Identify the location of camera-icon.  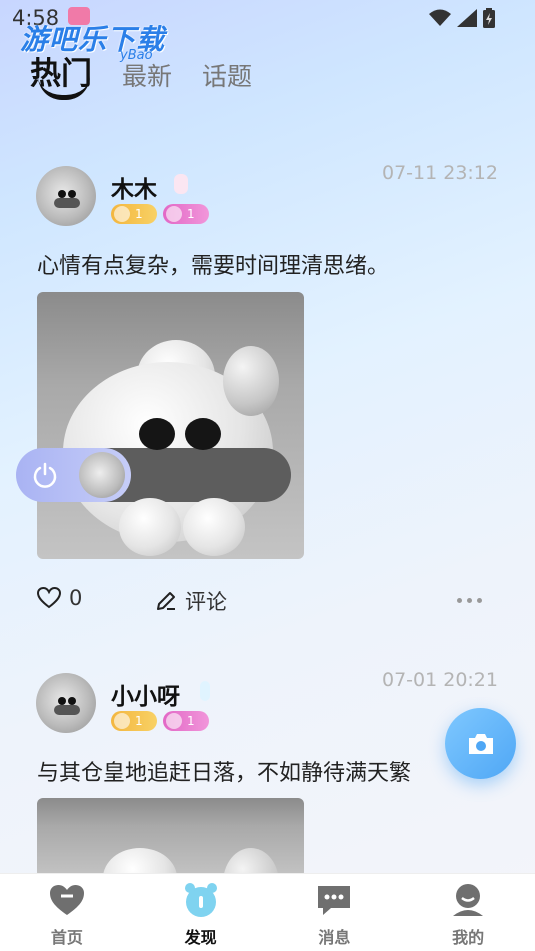
(480, 743).